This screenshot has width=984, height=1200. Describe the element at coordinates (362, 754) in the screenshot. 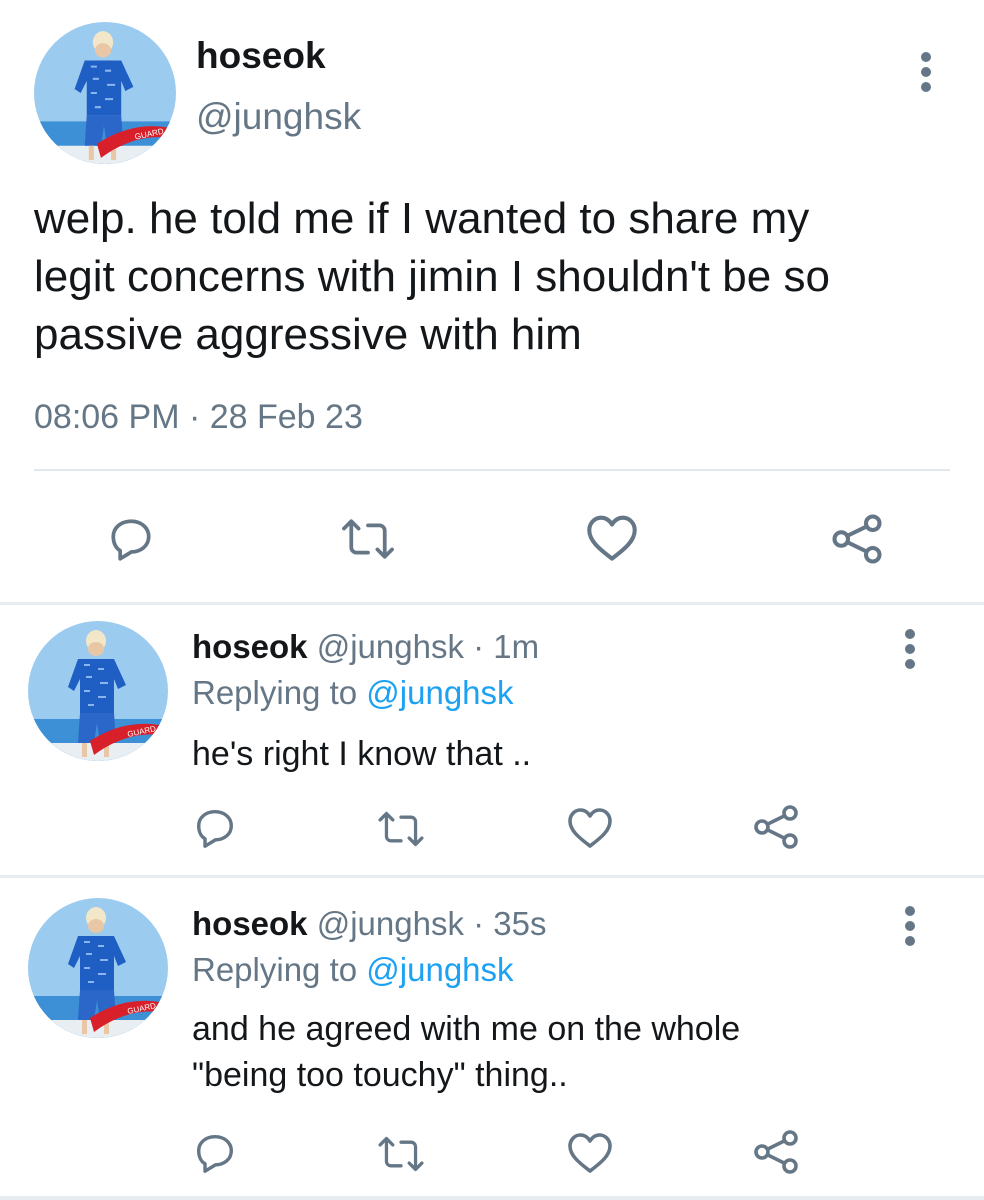

I see `tweet-text: he's right I know that ..` at that location.